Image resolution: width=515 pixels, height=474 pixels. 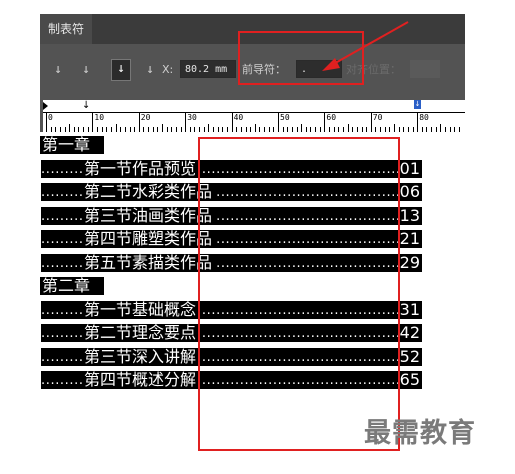 I want to click on red-arrow-icon, so click(x=365, y=46).